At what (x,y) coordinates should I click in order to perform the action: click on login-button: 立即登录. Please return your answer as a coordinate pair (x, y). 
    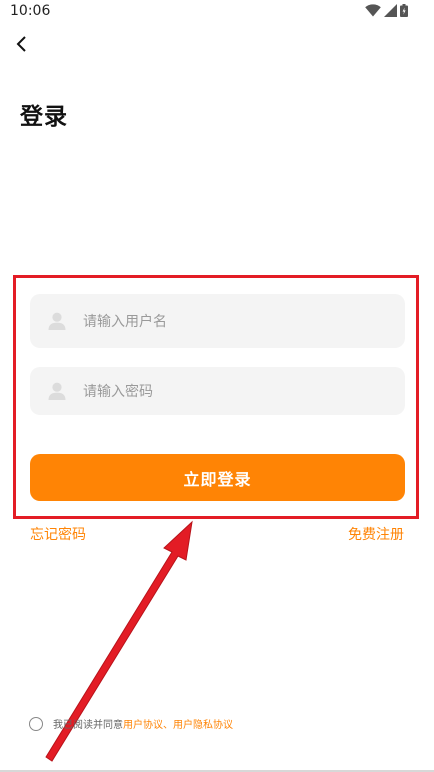
    Looking at the image, I should click on (217, 477).